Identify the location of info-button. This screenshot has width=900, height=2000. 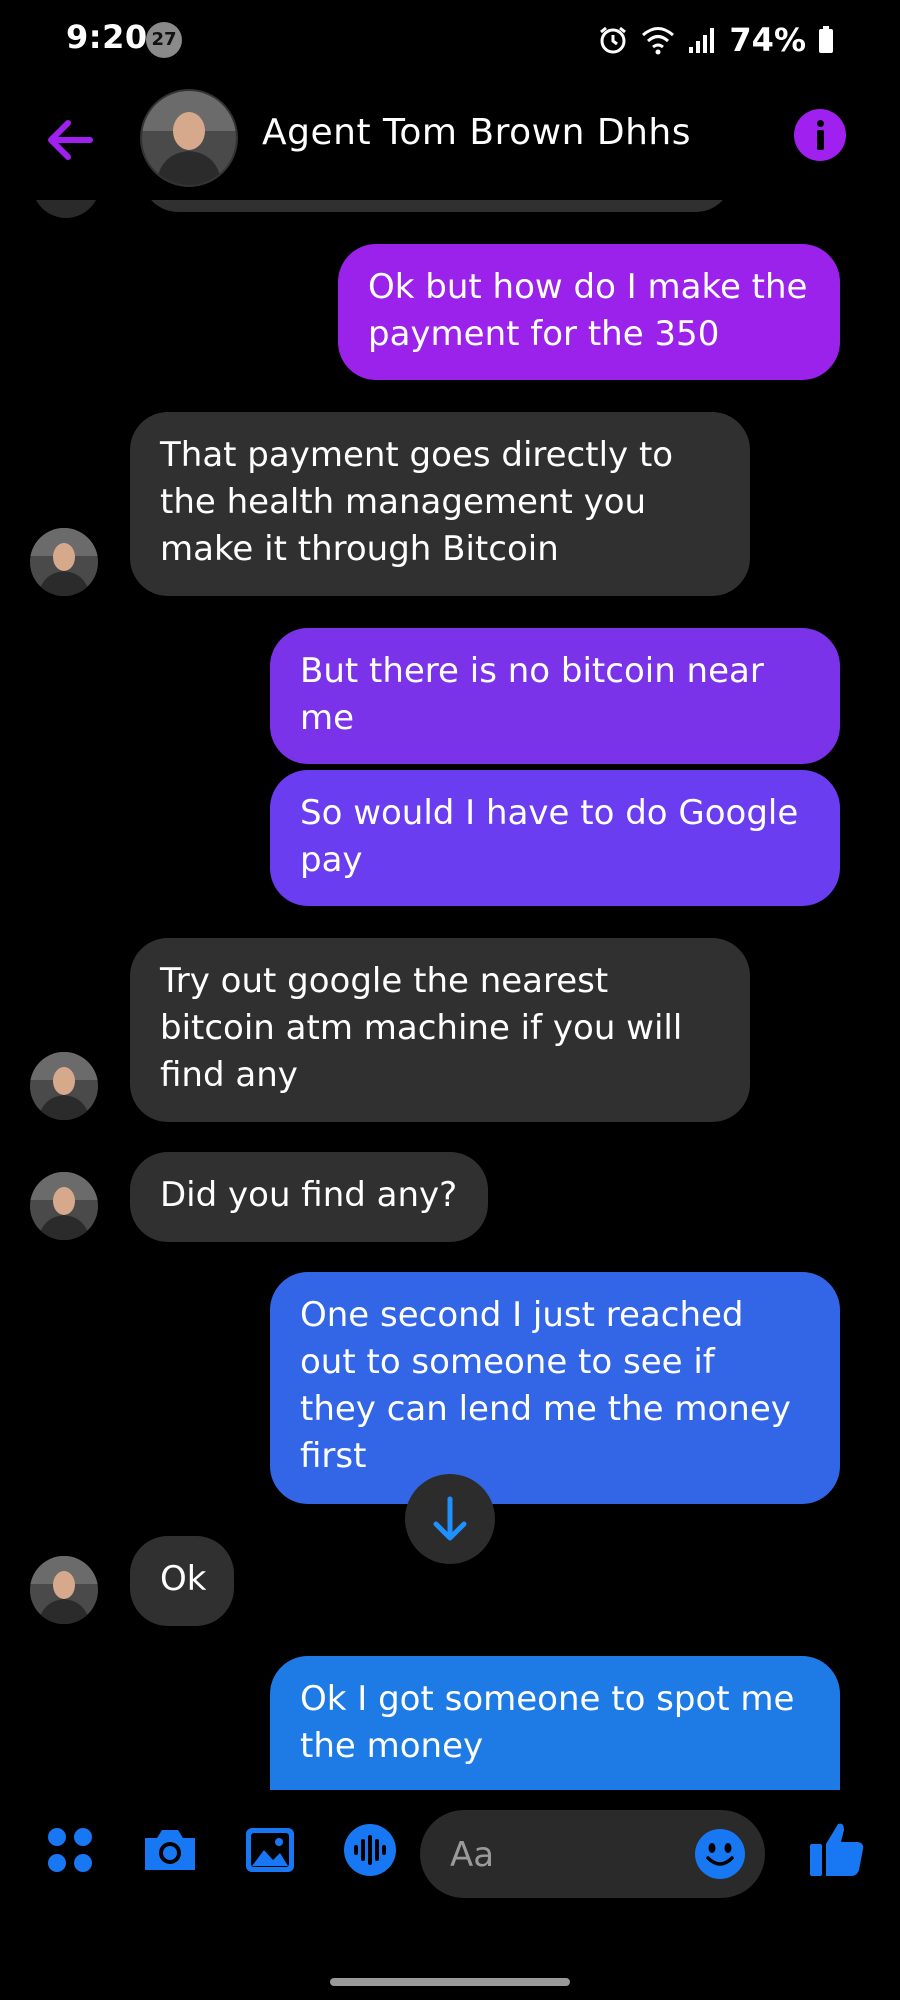
(820, 135).